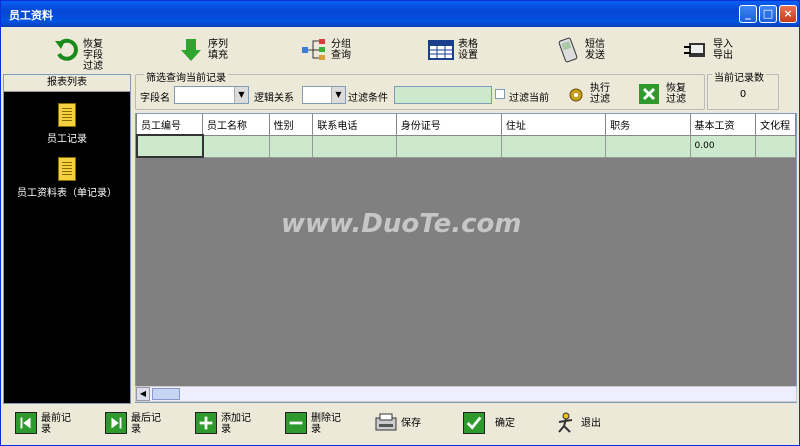  I want to click on button-label: 确定, so click(505, 423).